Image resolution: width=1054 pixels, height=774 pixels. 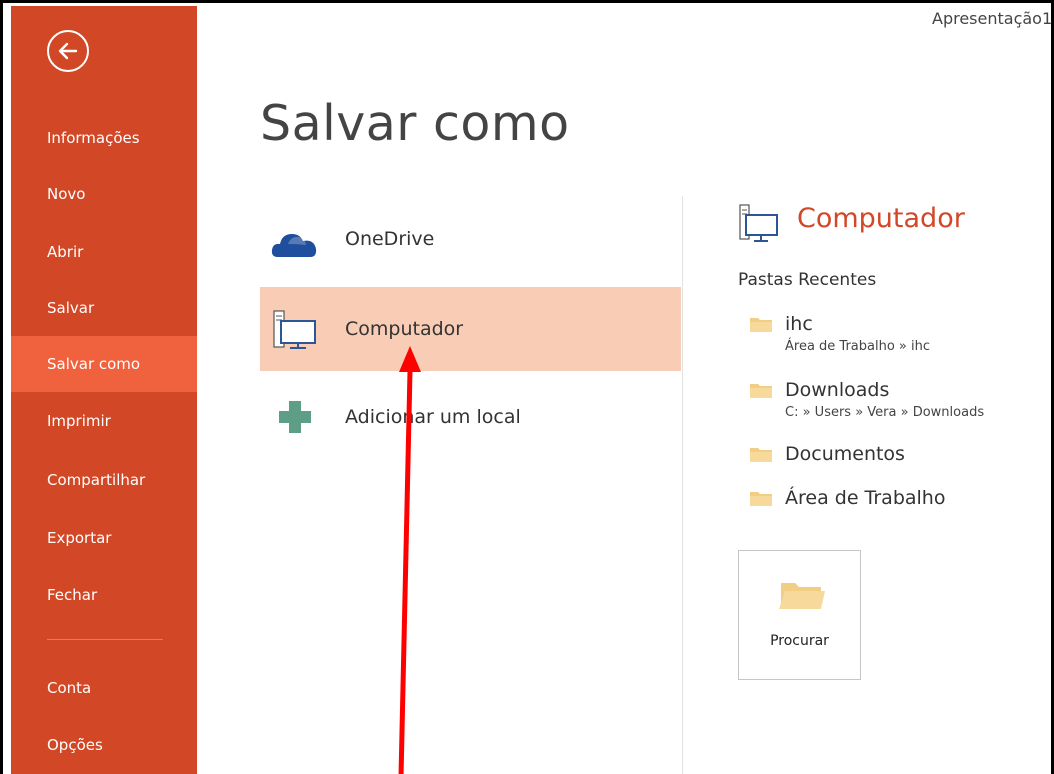 What do you see at coordinates (295, 417) in the screenshot?
I see `add-plus-icon` at bounding box center [295, 417].